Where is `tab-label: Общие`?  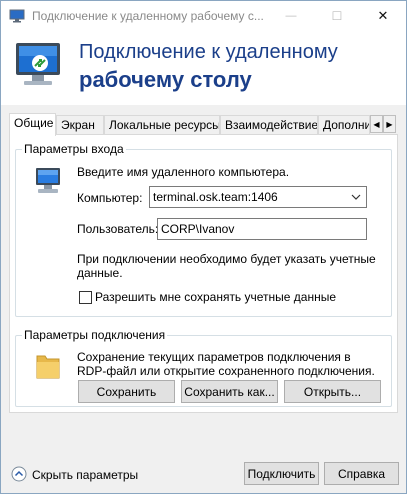
tab-label: Общие is located at coordinates (34, 123).